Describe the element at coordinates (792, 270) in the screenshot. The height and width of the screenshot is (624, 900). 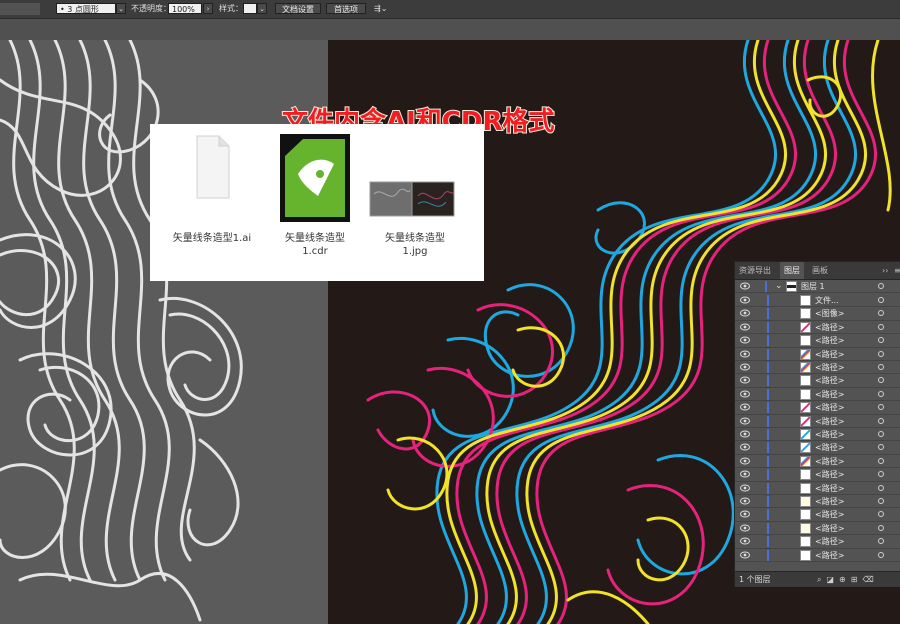
I see `tab-layers: 图层` at that location.